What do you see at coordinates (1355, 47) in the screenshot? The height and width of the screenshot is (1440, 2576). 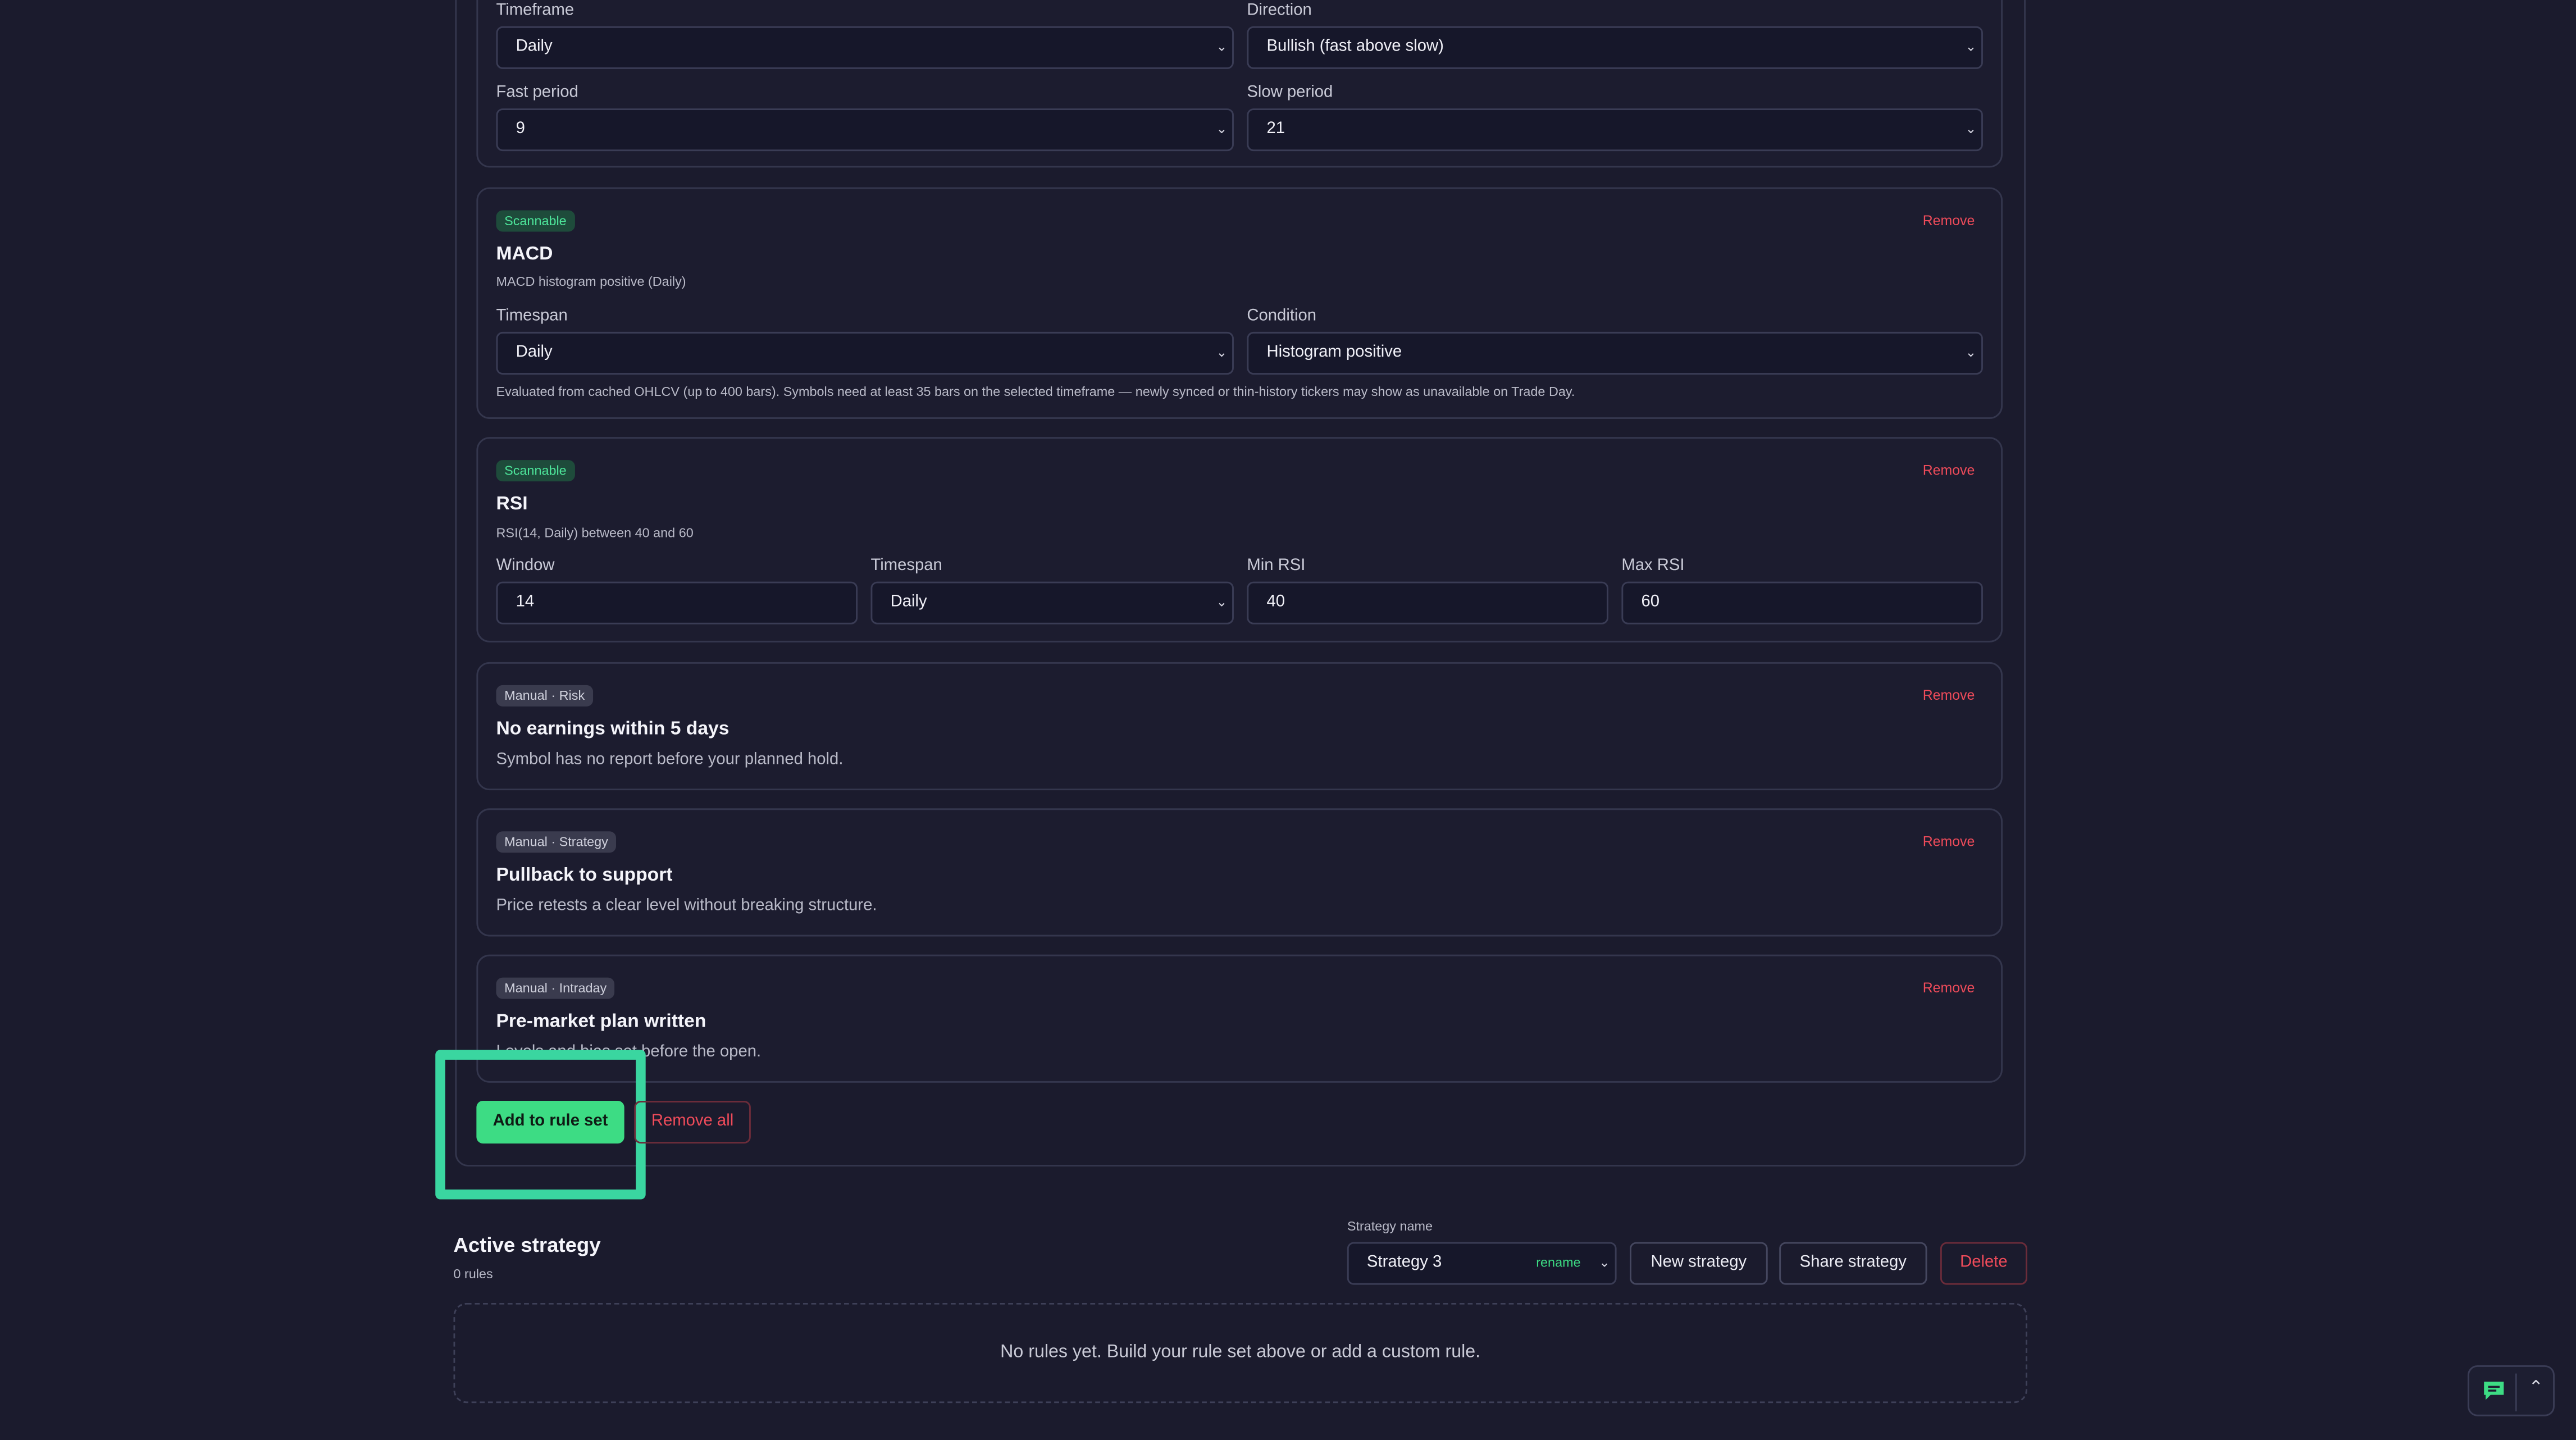 I see `direction-value: Bullish (fast above slow)` at bounding box center [1355, 47].